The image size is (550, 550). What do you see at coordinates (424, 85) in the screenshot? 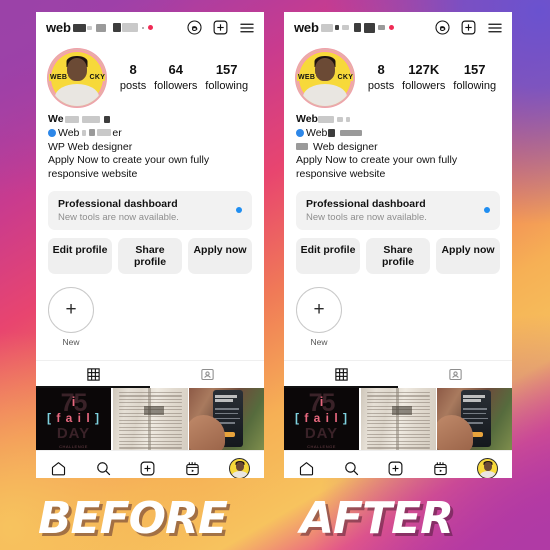
I see `stat-followers-label: followers` at bounding box center [424, 85].